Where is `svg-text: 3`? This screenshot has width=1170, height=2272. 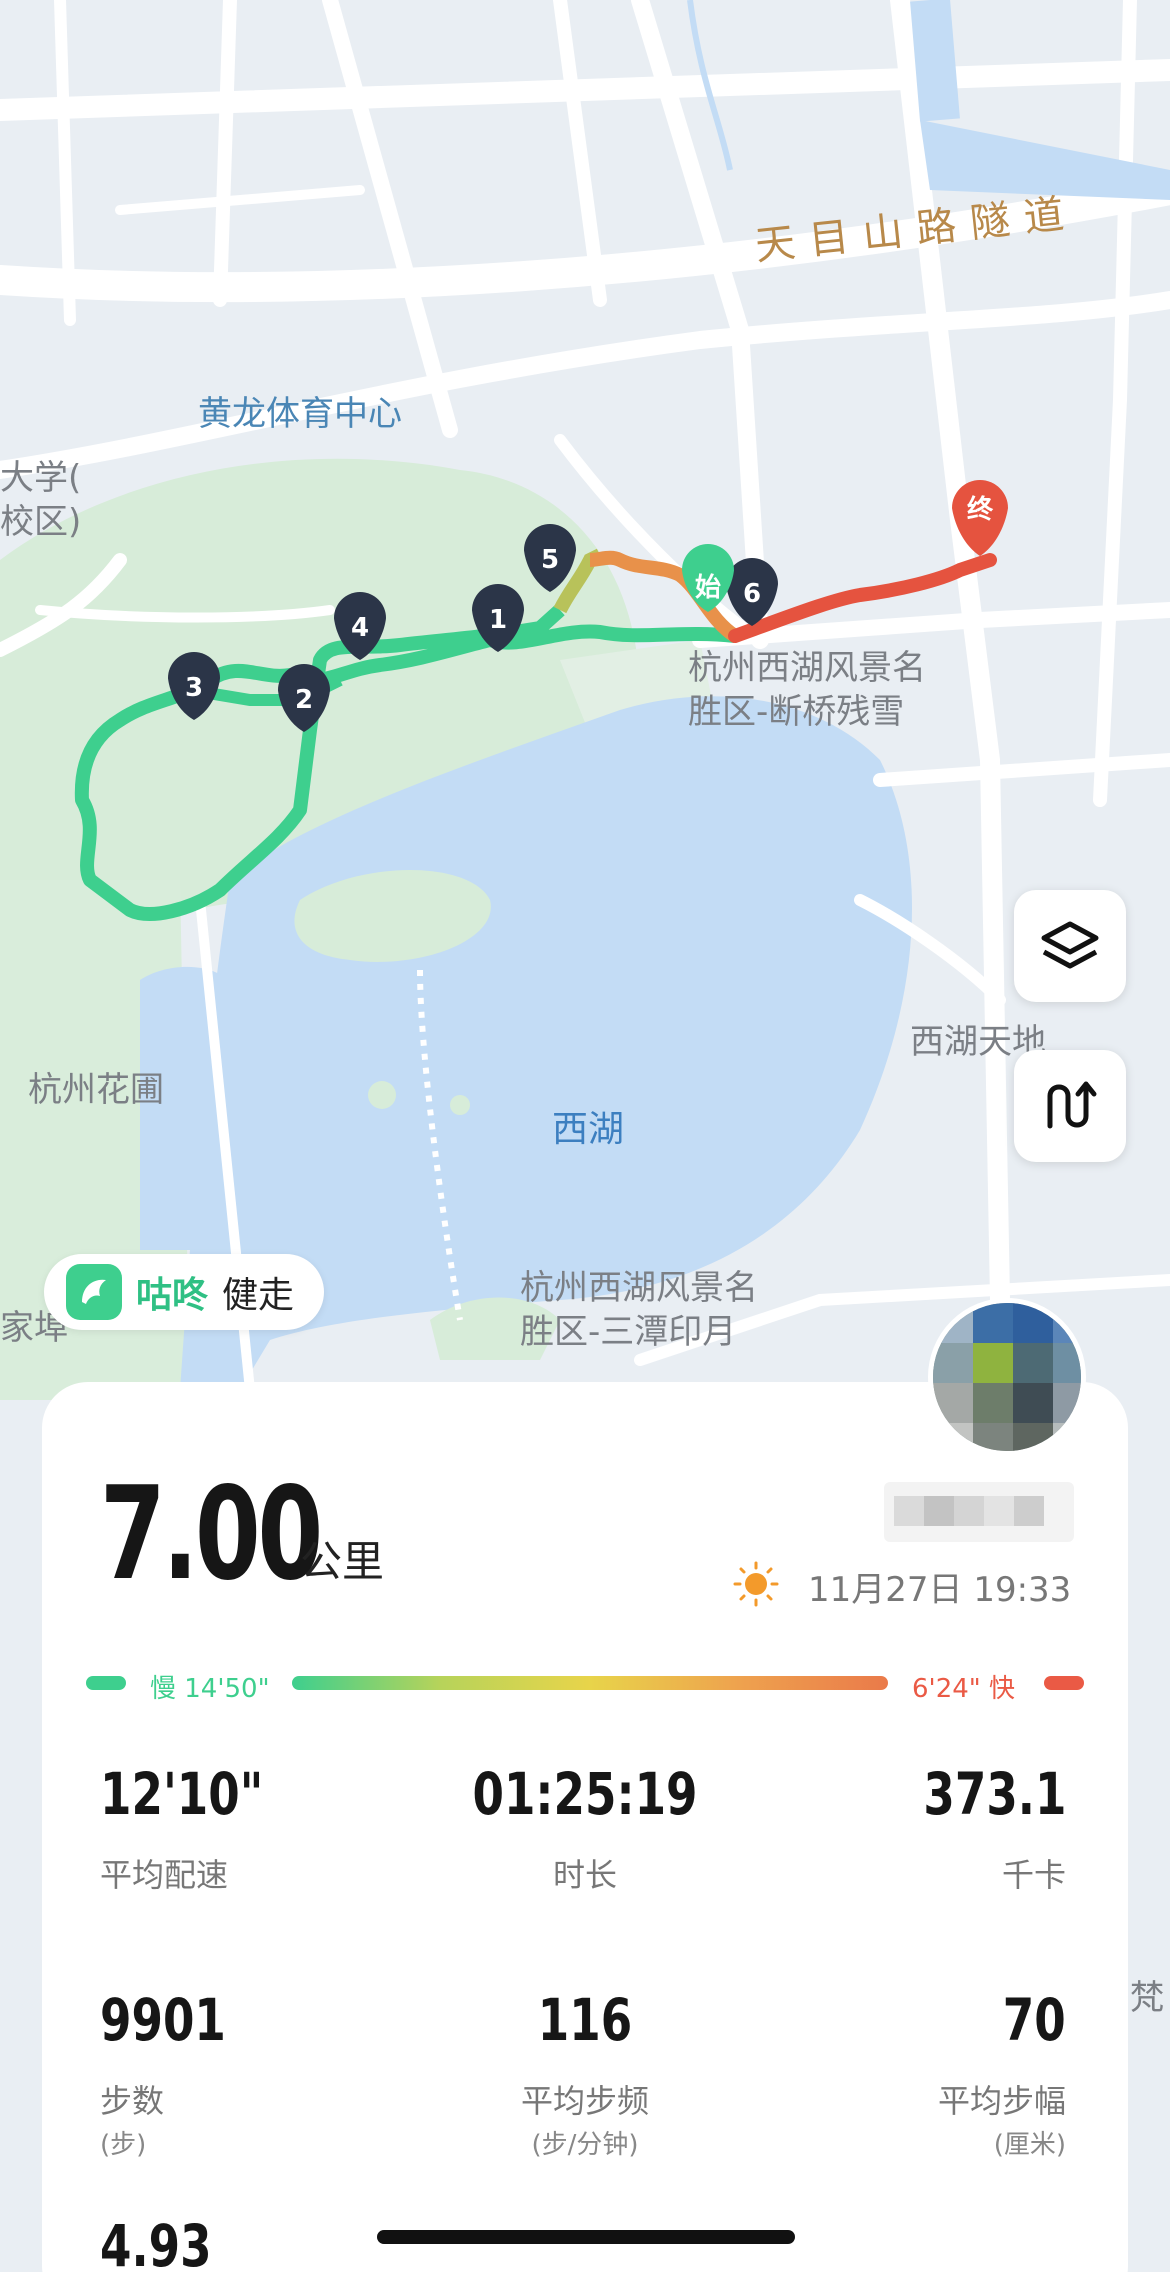 svg-text: 3 is located at coordinates (194, 688).